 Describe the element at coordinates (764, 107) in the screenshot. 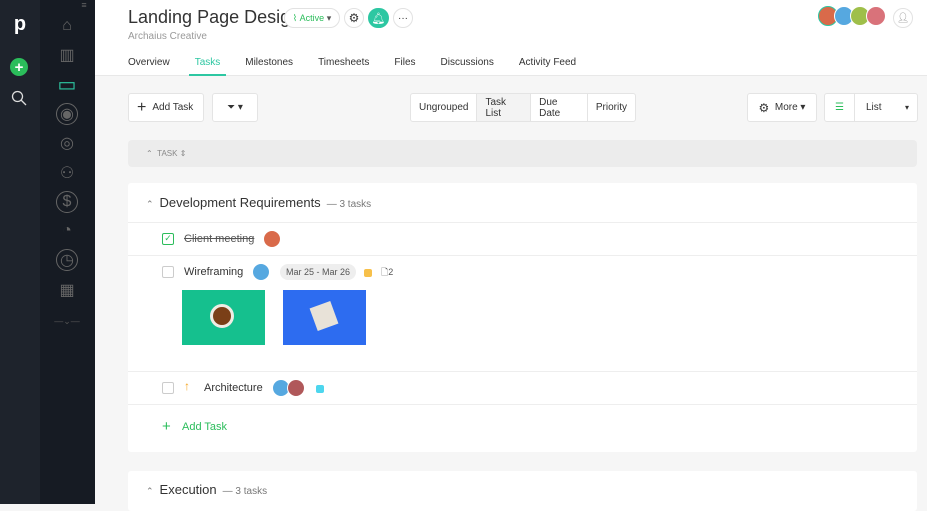

I see `gear-icon: ⚙` at that location.